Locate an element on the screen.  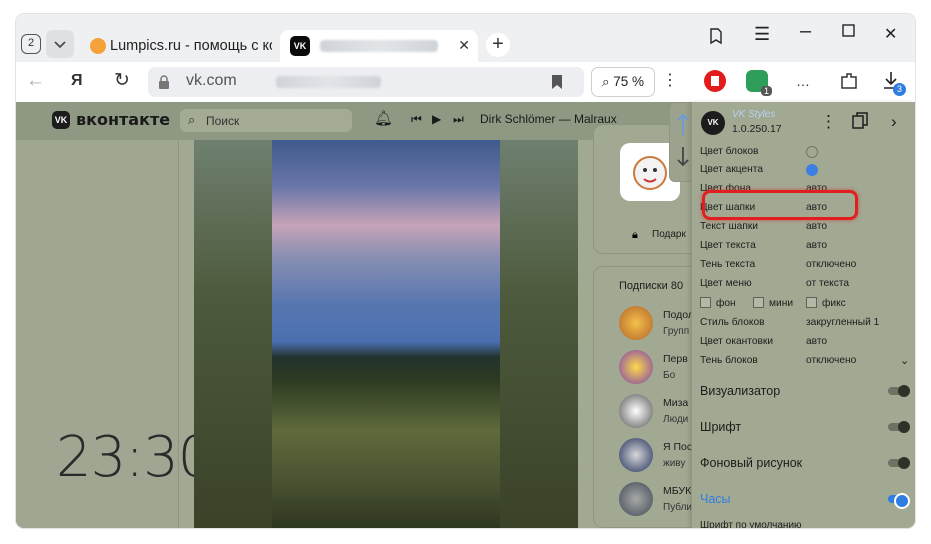
close-tab-icon: ✕ is located at coordinates (464, 45).